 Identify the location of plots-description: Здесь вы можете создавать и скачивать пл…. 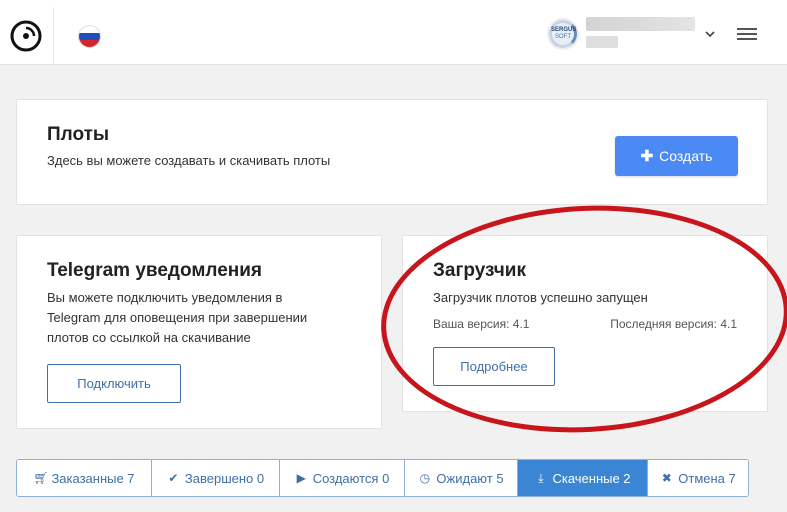
(189, 160).